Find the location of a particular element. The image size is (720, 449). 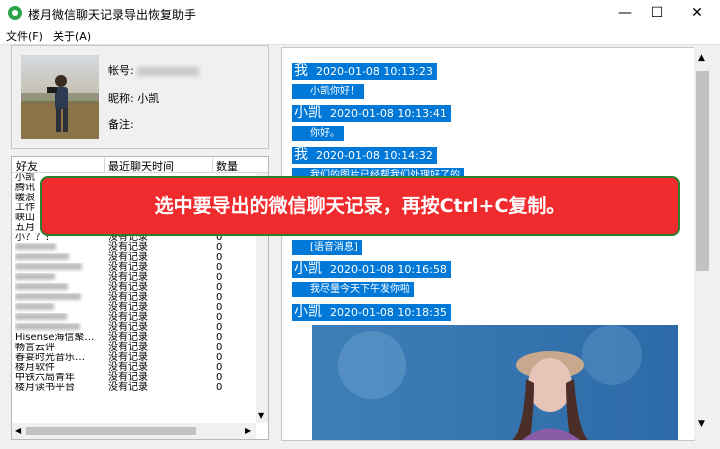

title-bar: 楼月微信聊天记录导出恢复助手 — ☐ ✕ is located at coordinates (360, 13).